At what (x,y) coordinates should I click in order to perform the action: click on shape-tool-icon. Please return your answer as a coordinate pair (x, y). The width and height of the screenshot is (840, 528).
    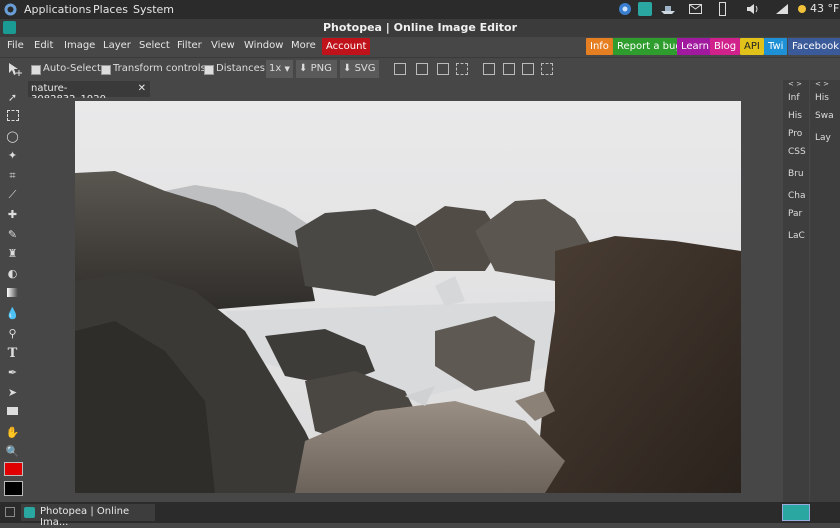
    Looking at the image, I should click on (12, 411).